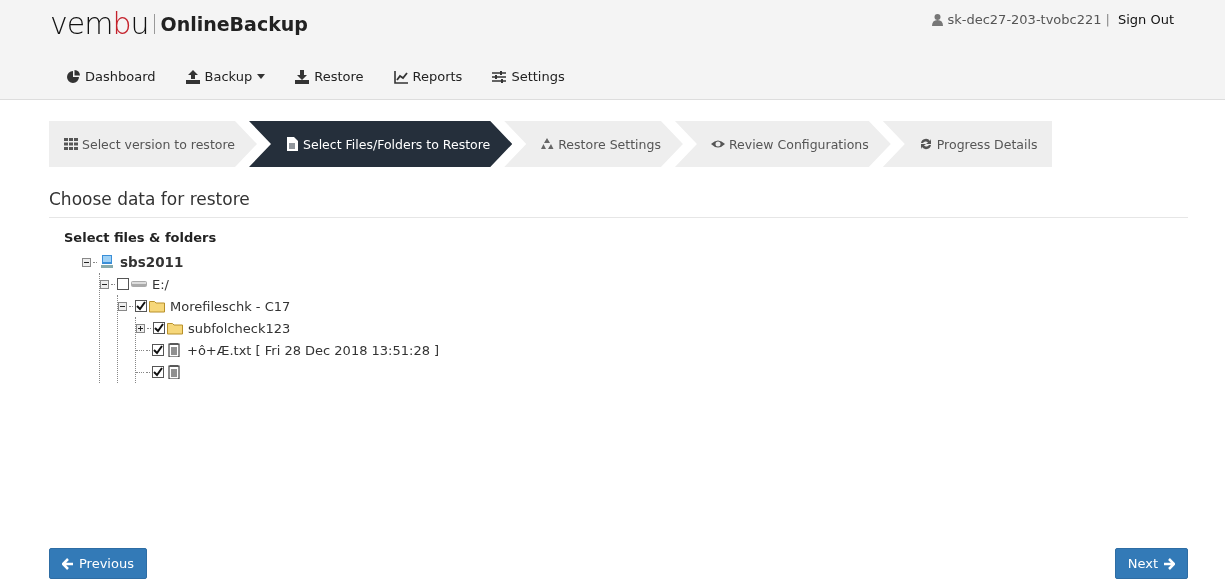 Image resolution: width=1225 pixels, height=582 pixels. I want to click on refresh-icon, so click(925, 144).